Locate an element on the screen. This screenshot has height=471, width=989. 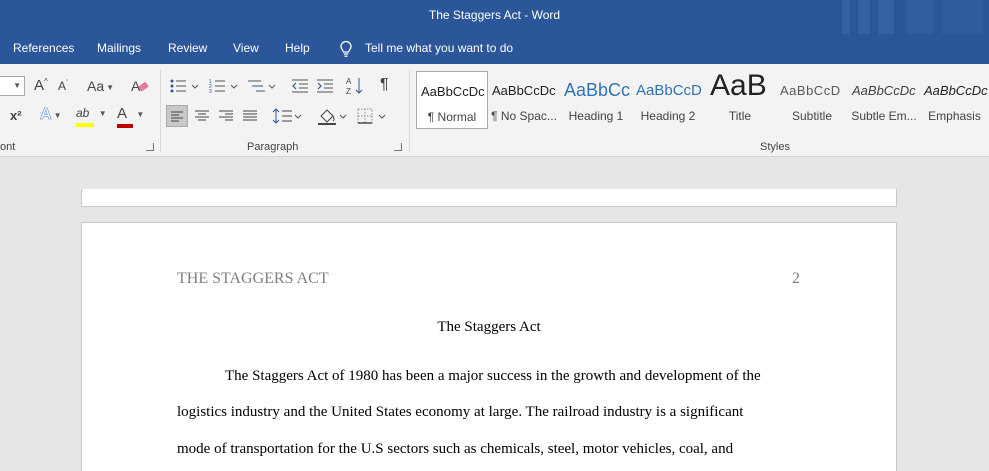
style-name: Heading 1 is located at coordinates (596, 116).